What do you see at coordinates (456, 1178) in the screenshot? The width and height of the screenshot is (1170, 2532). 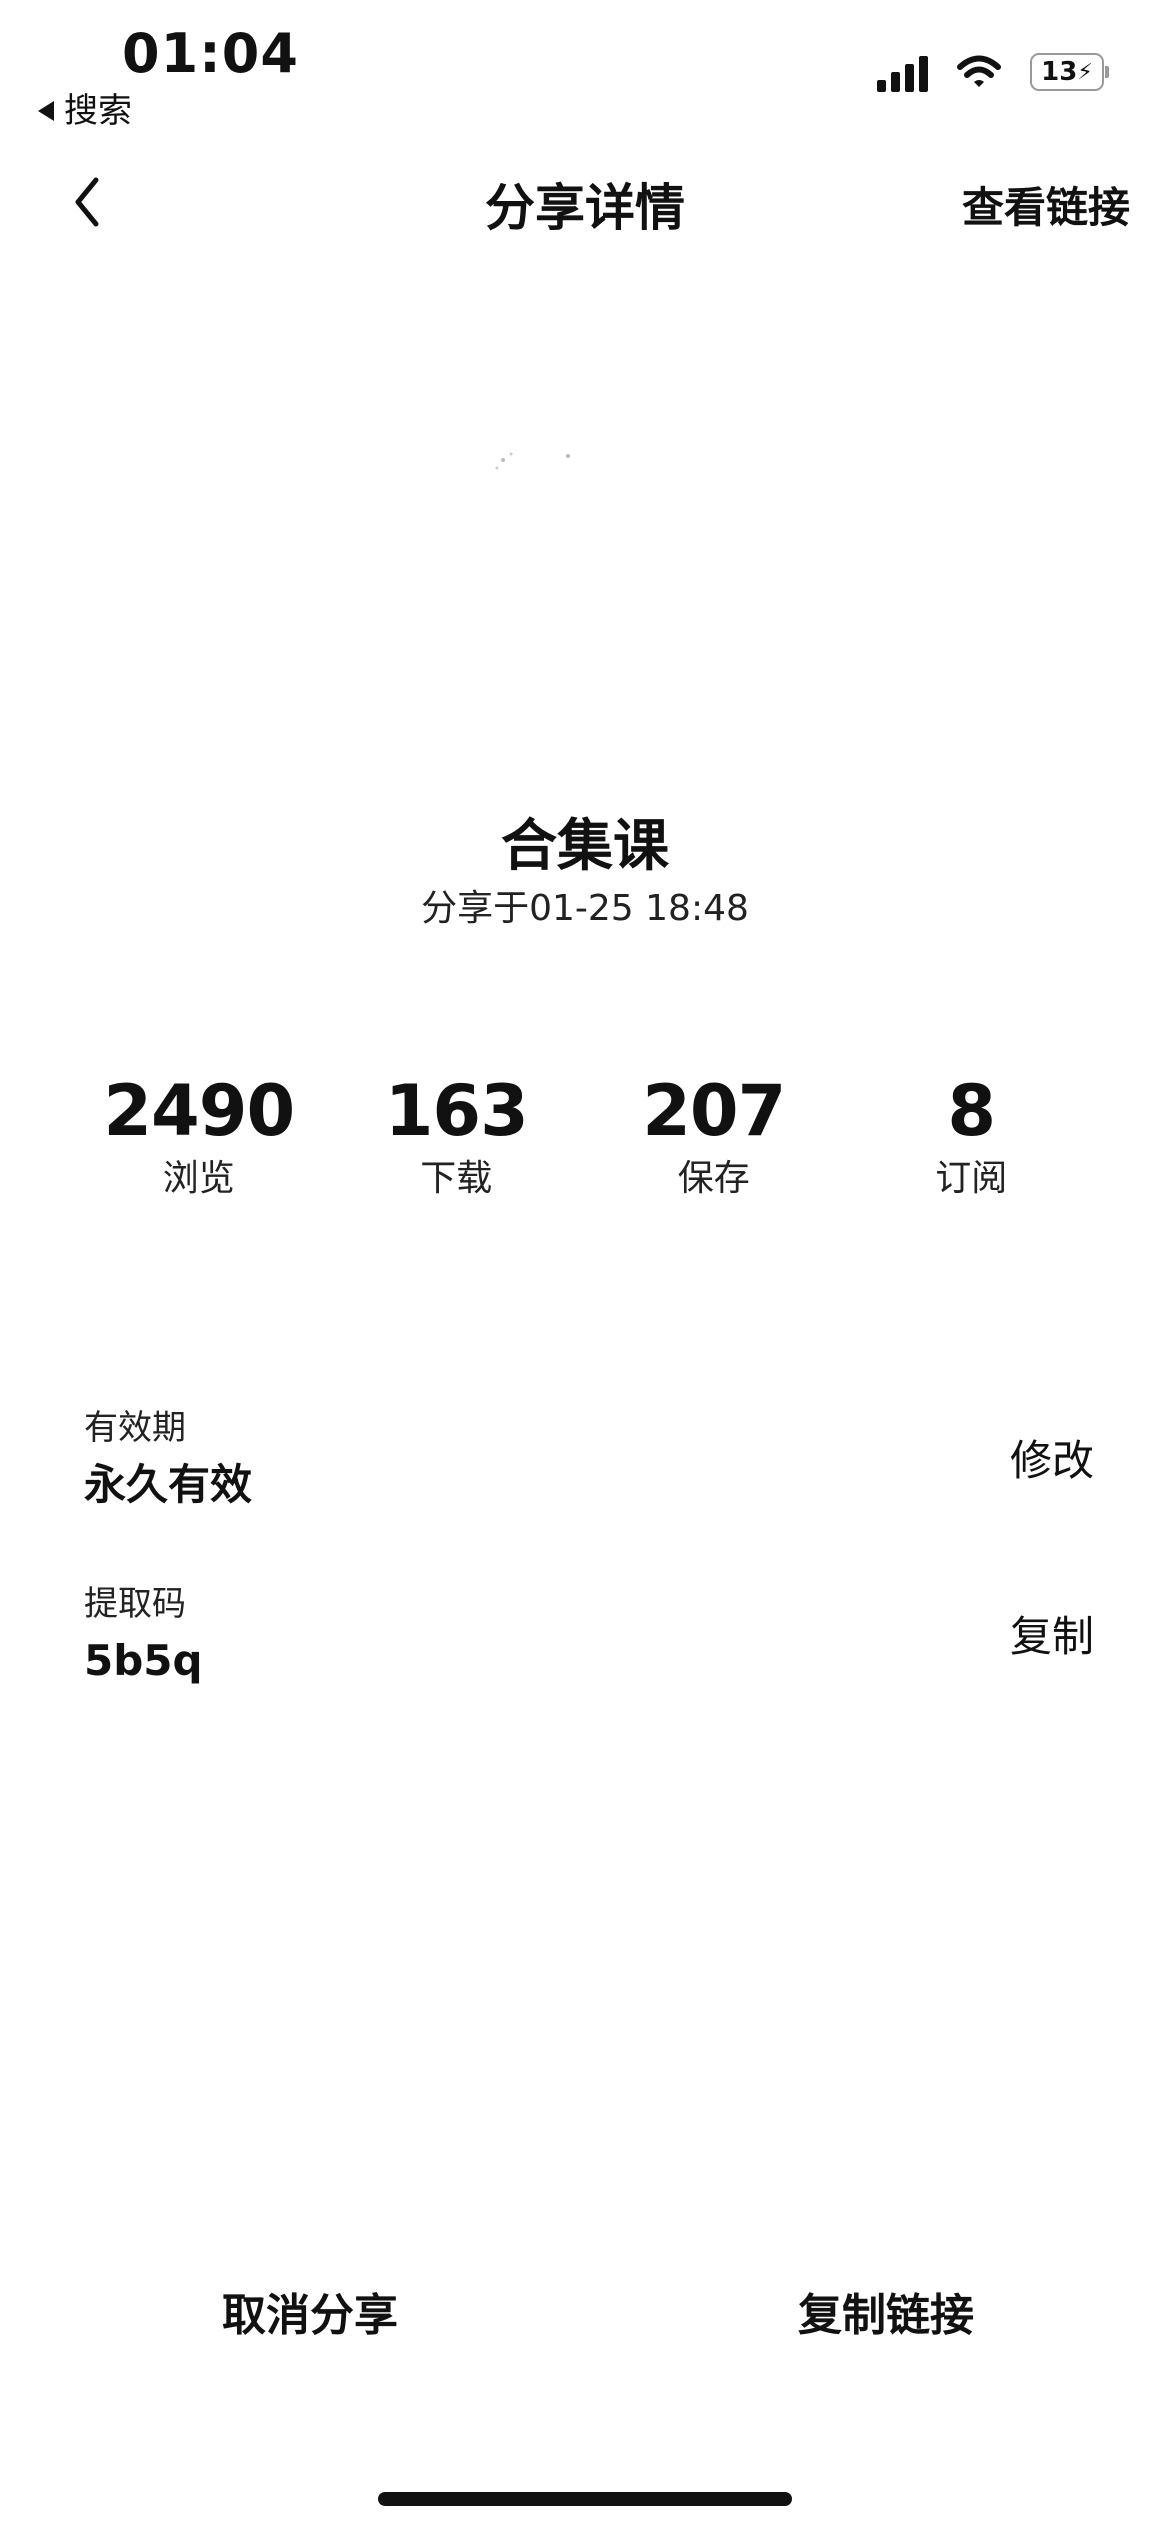 I see `stat-label: 下载` at bounding box center [456, 1178].